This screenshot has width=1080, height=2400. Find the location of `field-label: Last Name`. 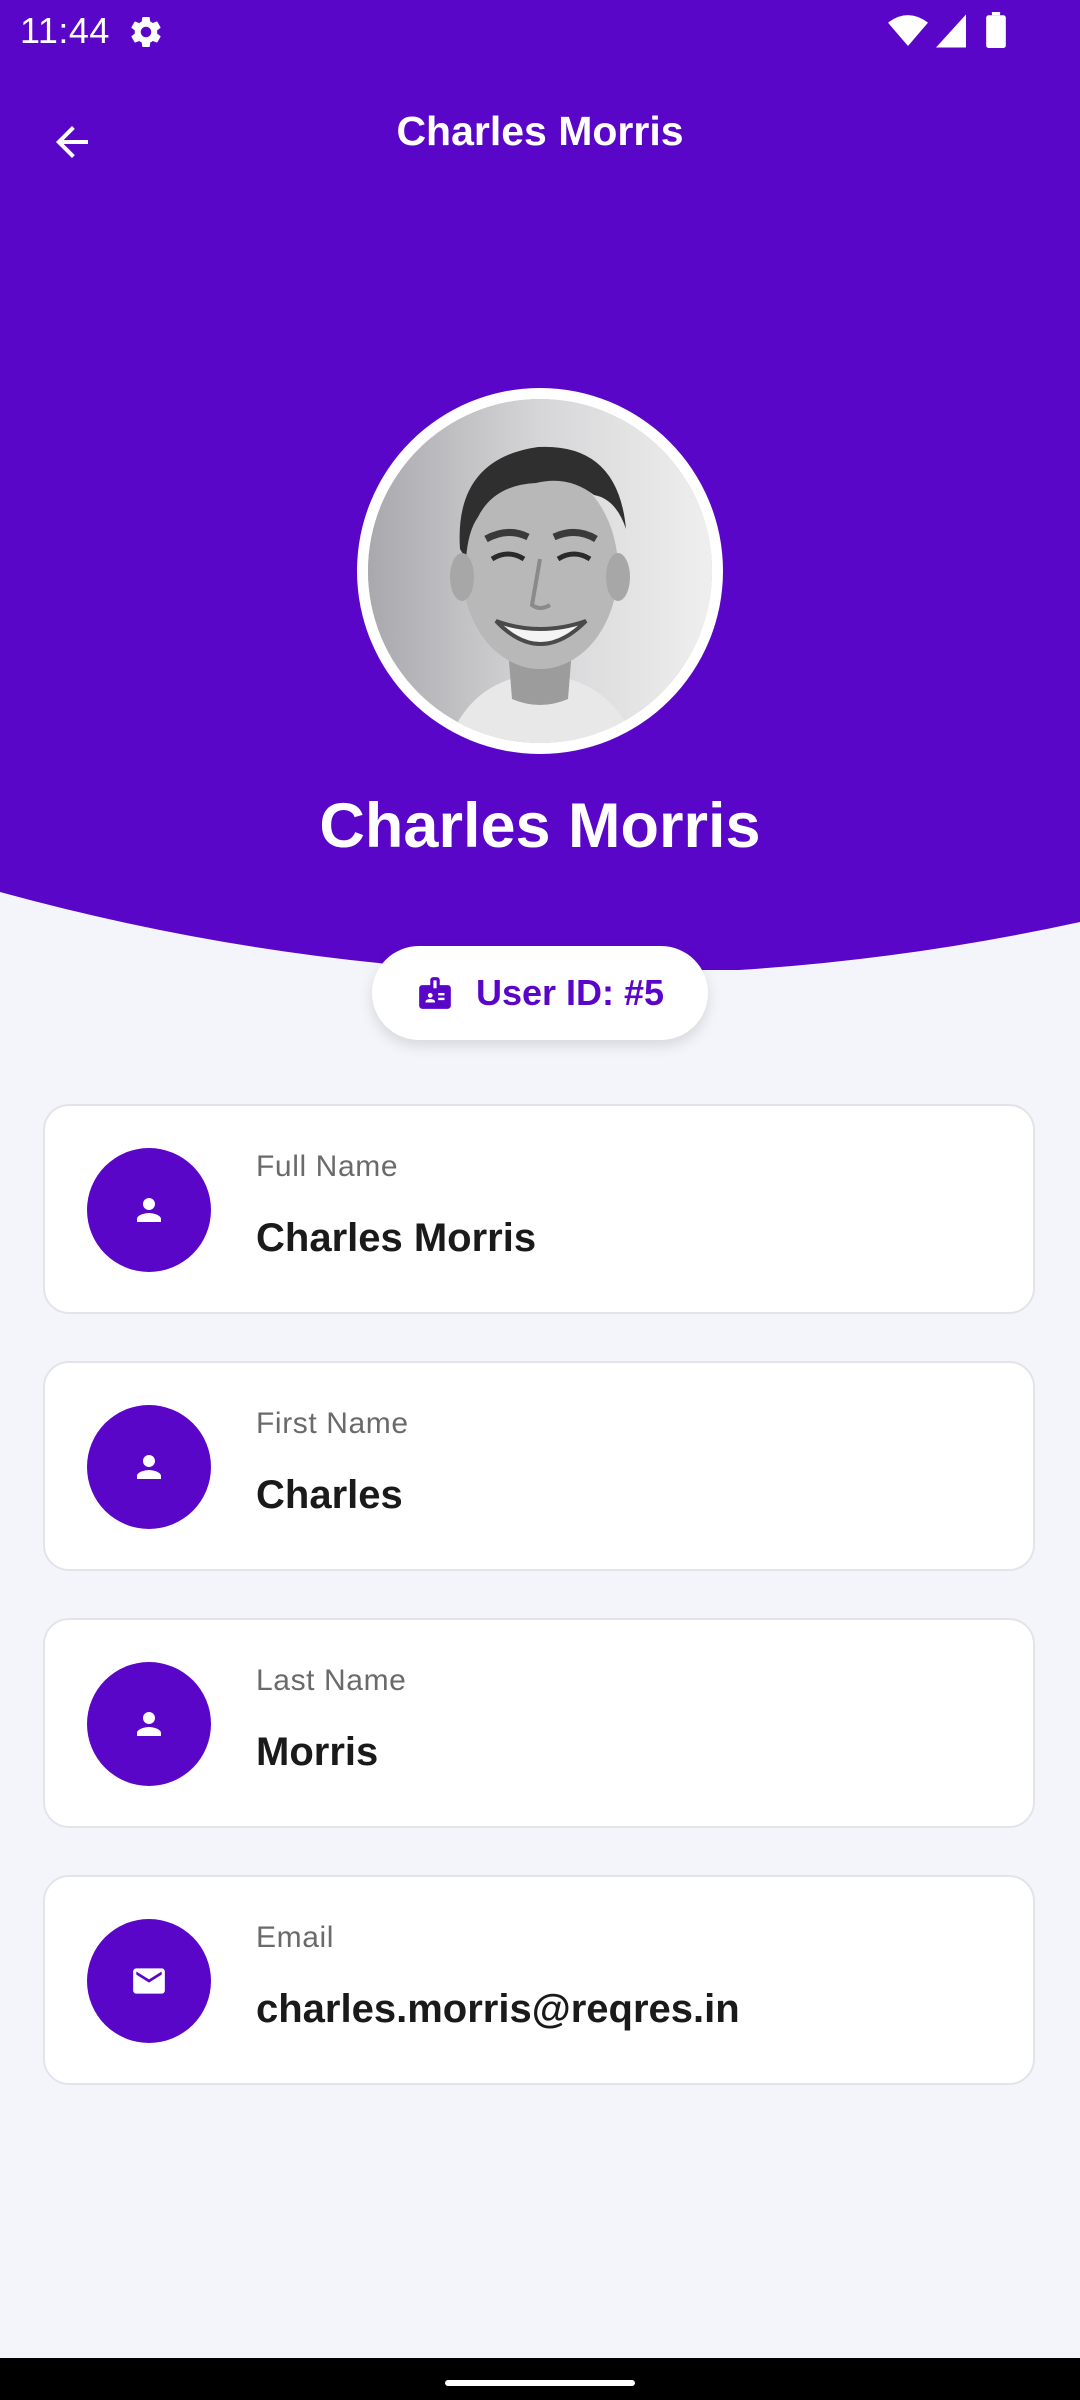

field-label: Last Name is located at coordinates (331, 1680).